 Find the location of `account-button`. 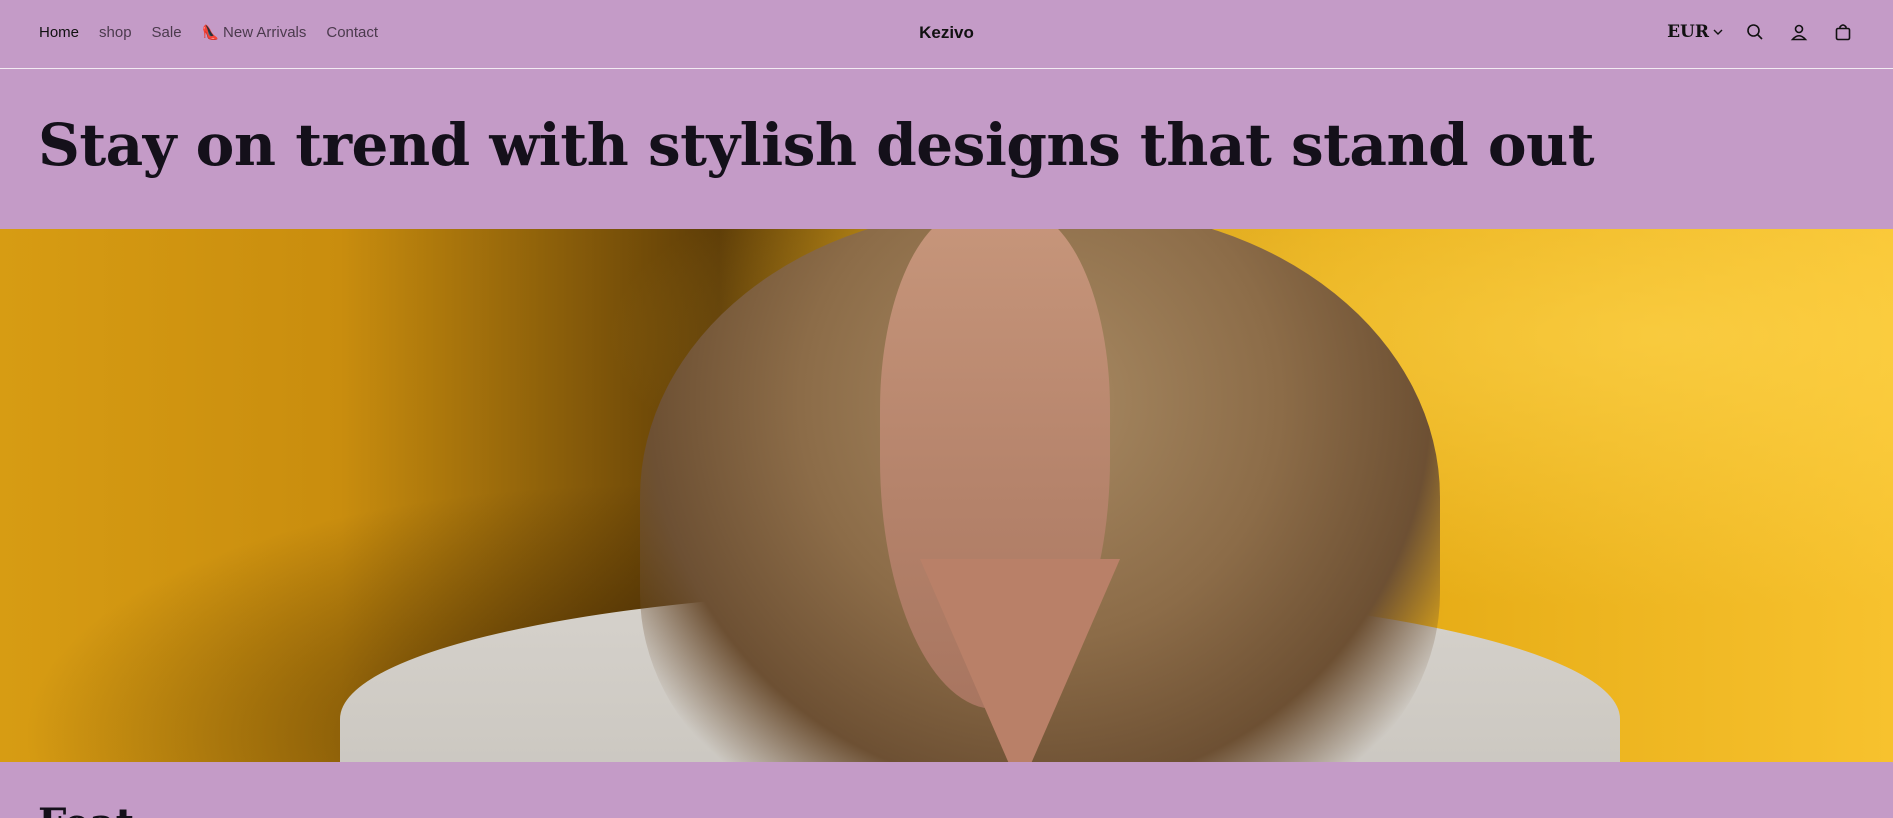

account-button is located at coordinates (1799, 32).